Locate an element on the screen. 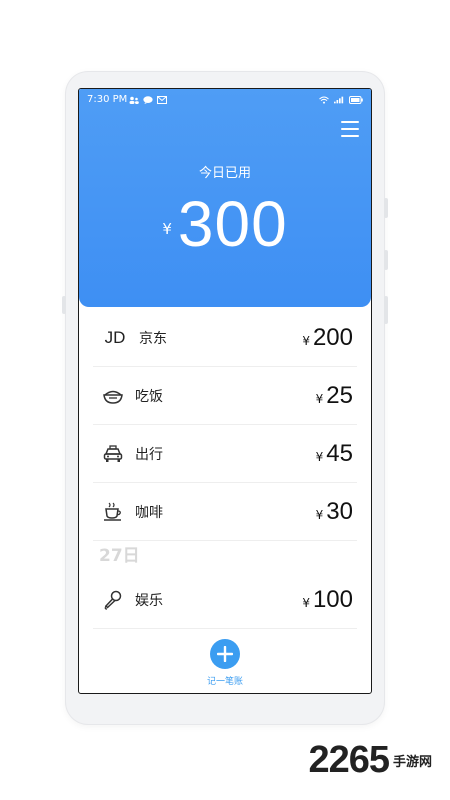 The width and height of the screenshot is (450, 800). coffee-cup-icon is located at coordinates (113, 512).